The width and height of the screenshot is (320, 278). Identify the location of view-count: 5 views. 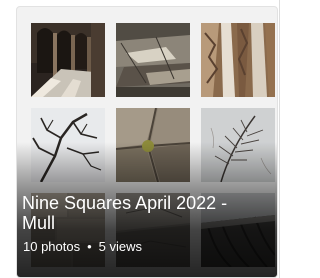
(120, 246).